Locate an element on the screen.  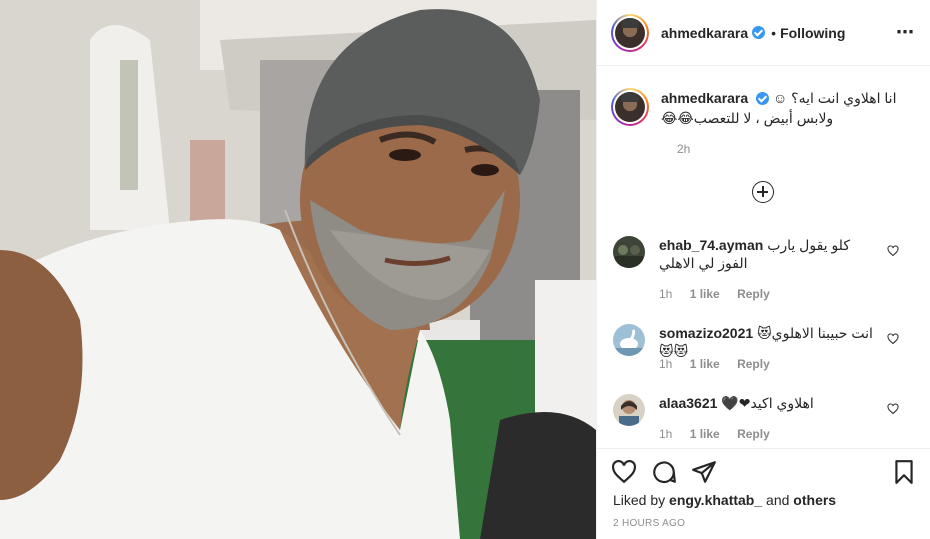
caption-text-line2: ولابس أبيض ، لا للتعصب😂😂 is located at coordinates (747, 118).